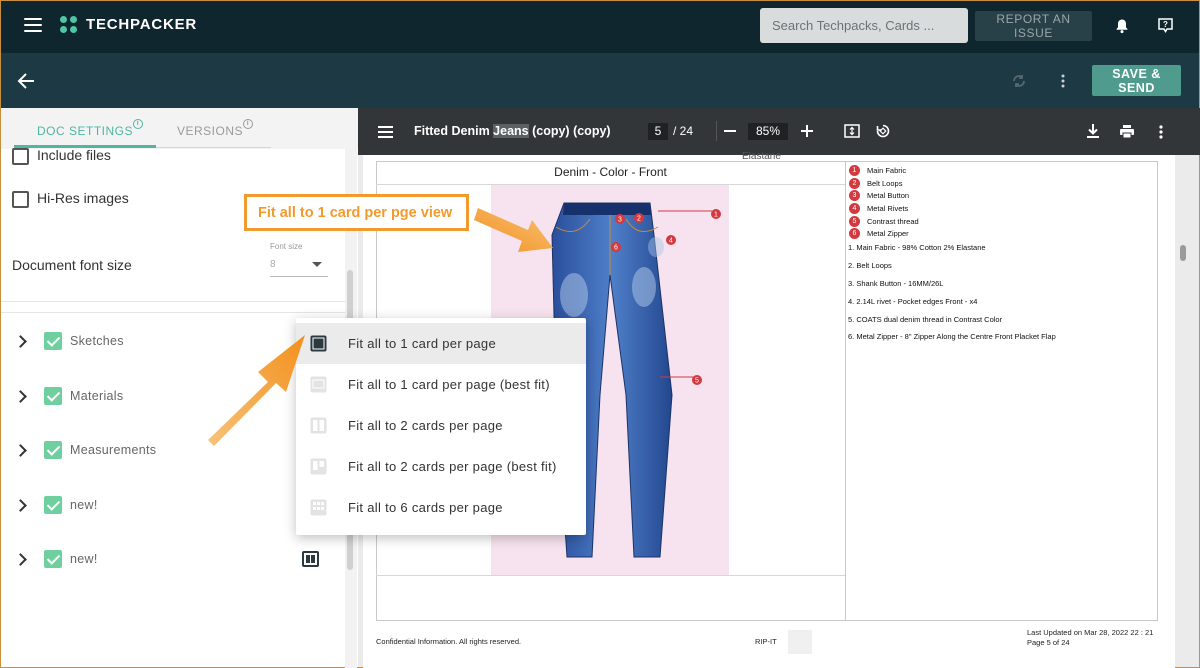 The image size is (1200, 668). I want to click on sketch-marker: 5, so click(697, 381).